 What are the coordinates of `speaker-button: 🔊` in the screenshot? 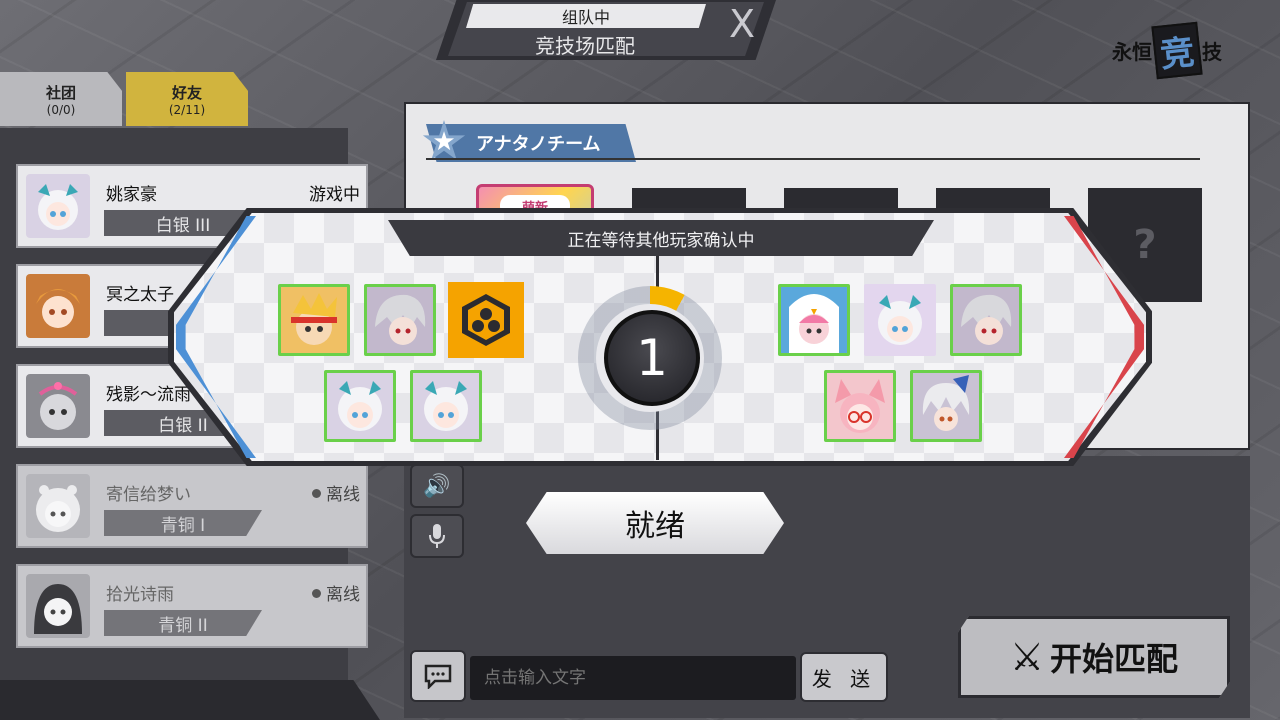 It's located at (437, 486).